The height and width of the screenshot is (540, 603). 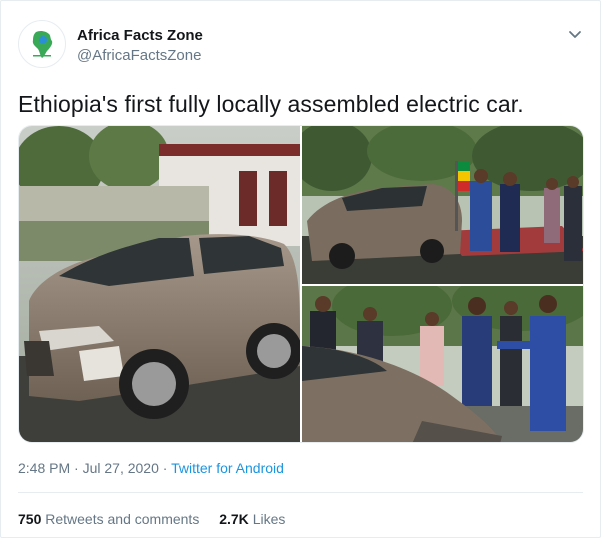 I want to click on likes-count: 2.7K, so click(x=234, y=519).